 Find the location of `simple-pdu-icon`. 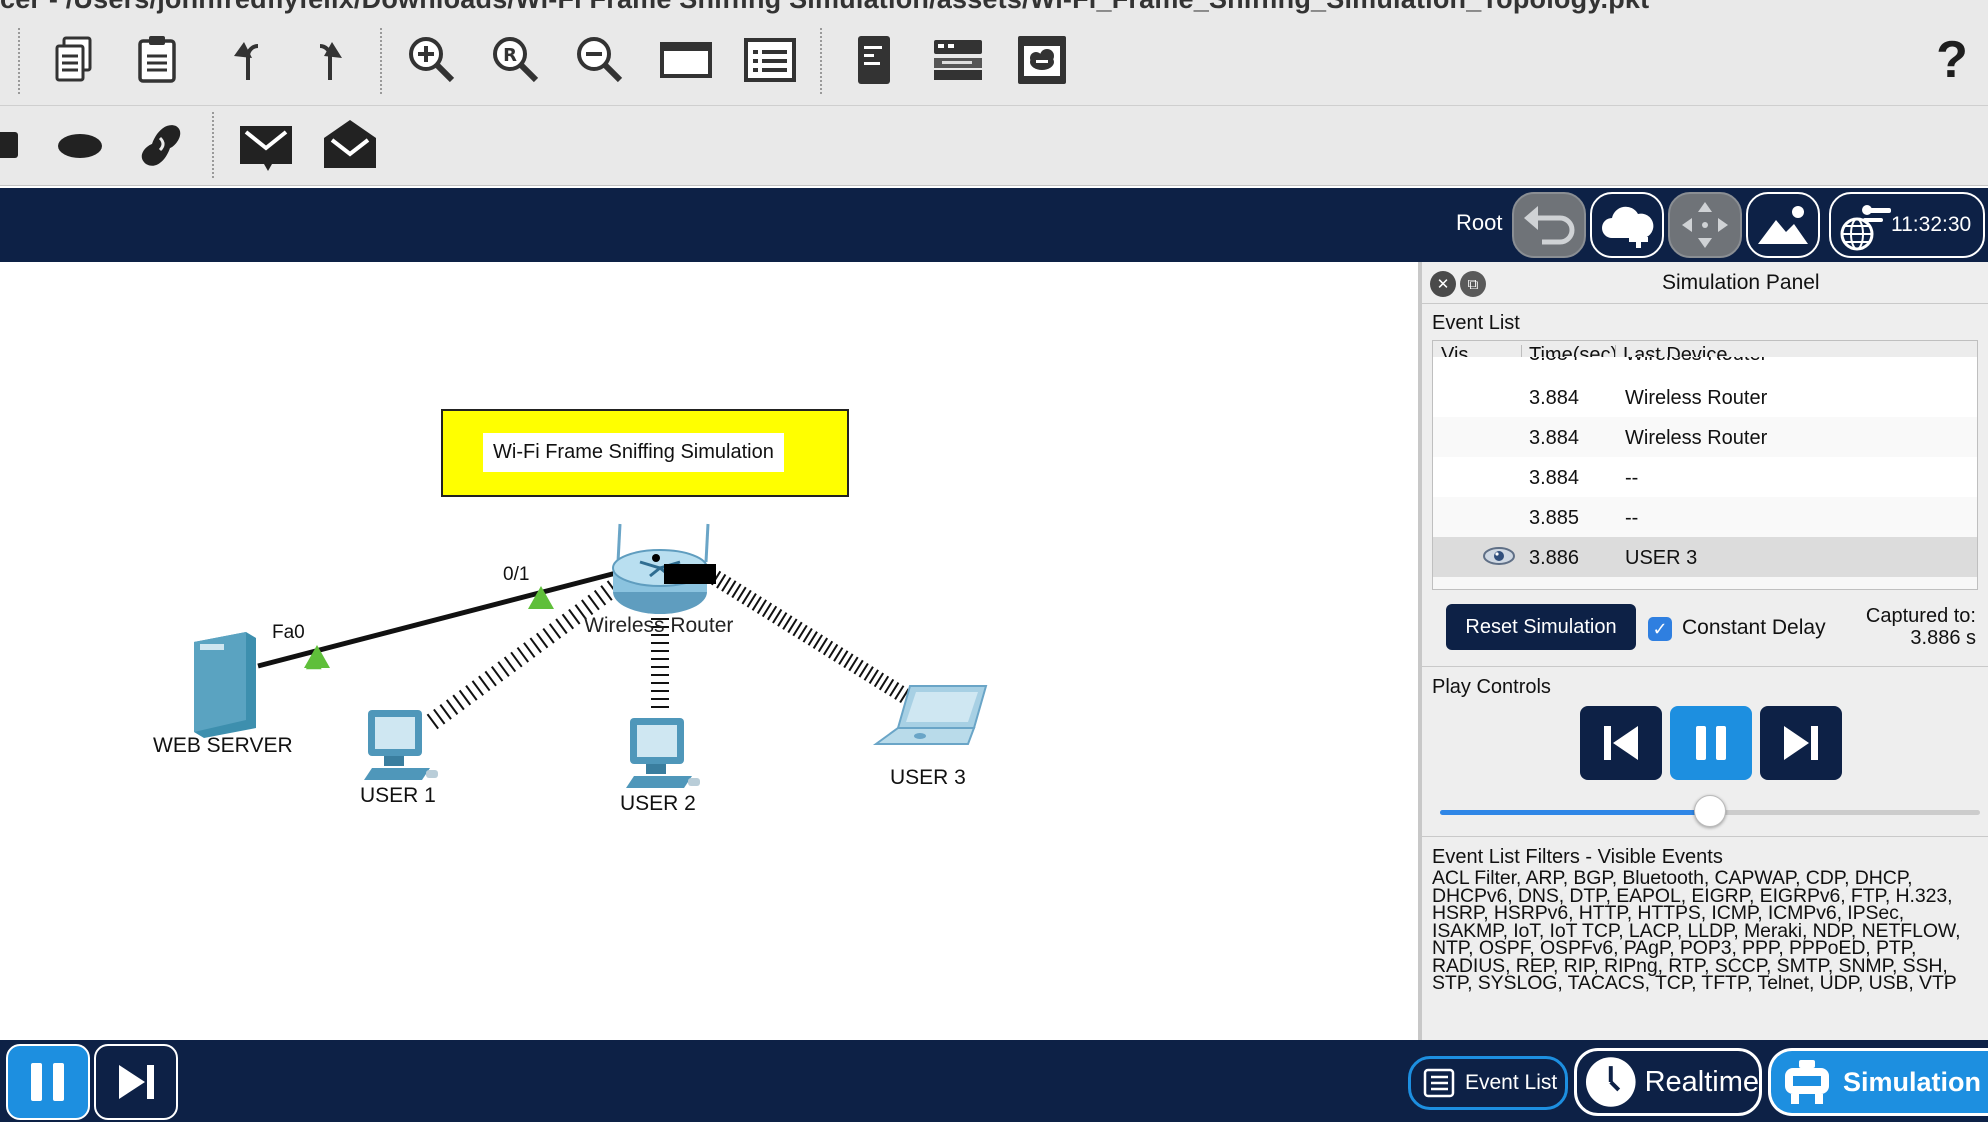

simple-pdu-icon is located at coordinates (266, 144).